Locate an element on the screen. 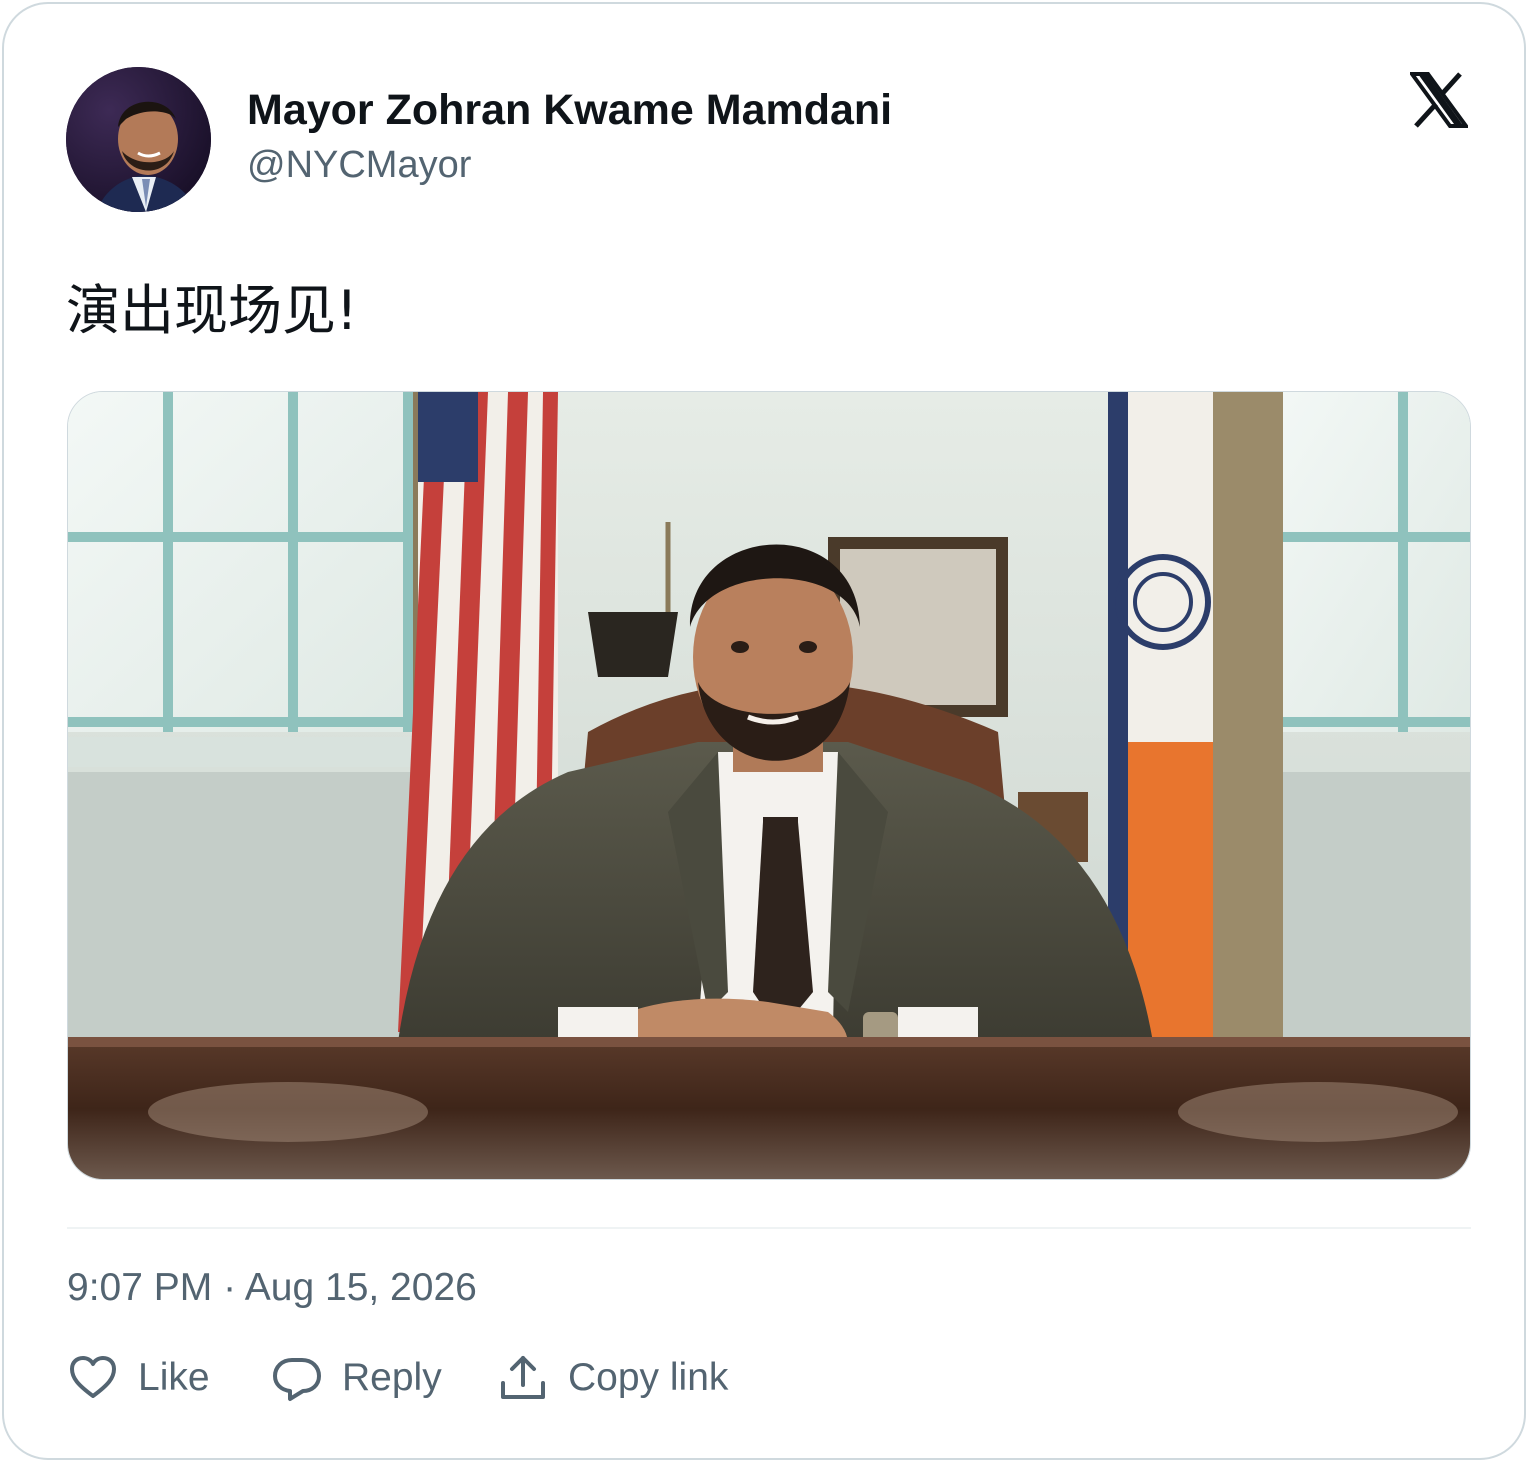 The height and width of the screenshot is (1464, 1530). avatar-image is located at coordinates (138, 139).